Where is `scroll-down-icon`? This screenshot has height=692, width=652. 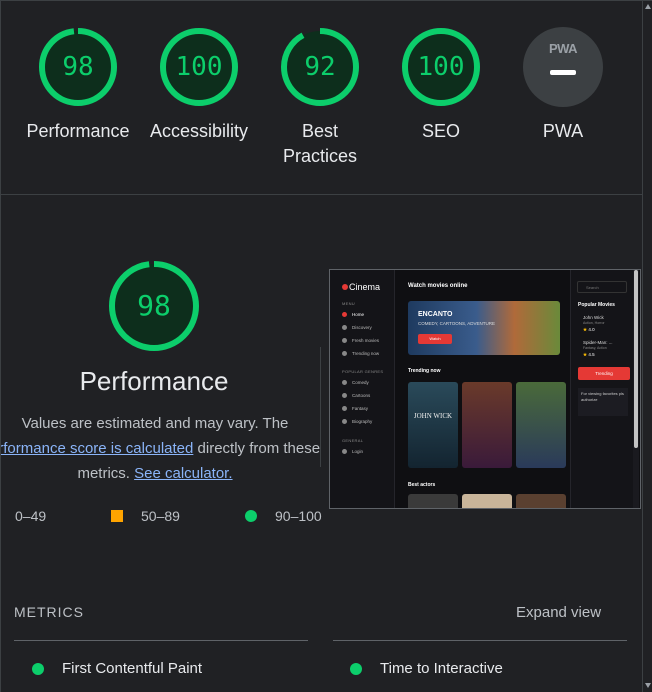 scroll-down-icon is located at coordinates (648, 685).